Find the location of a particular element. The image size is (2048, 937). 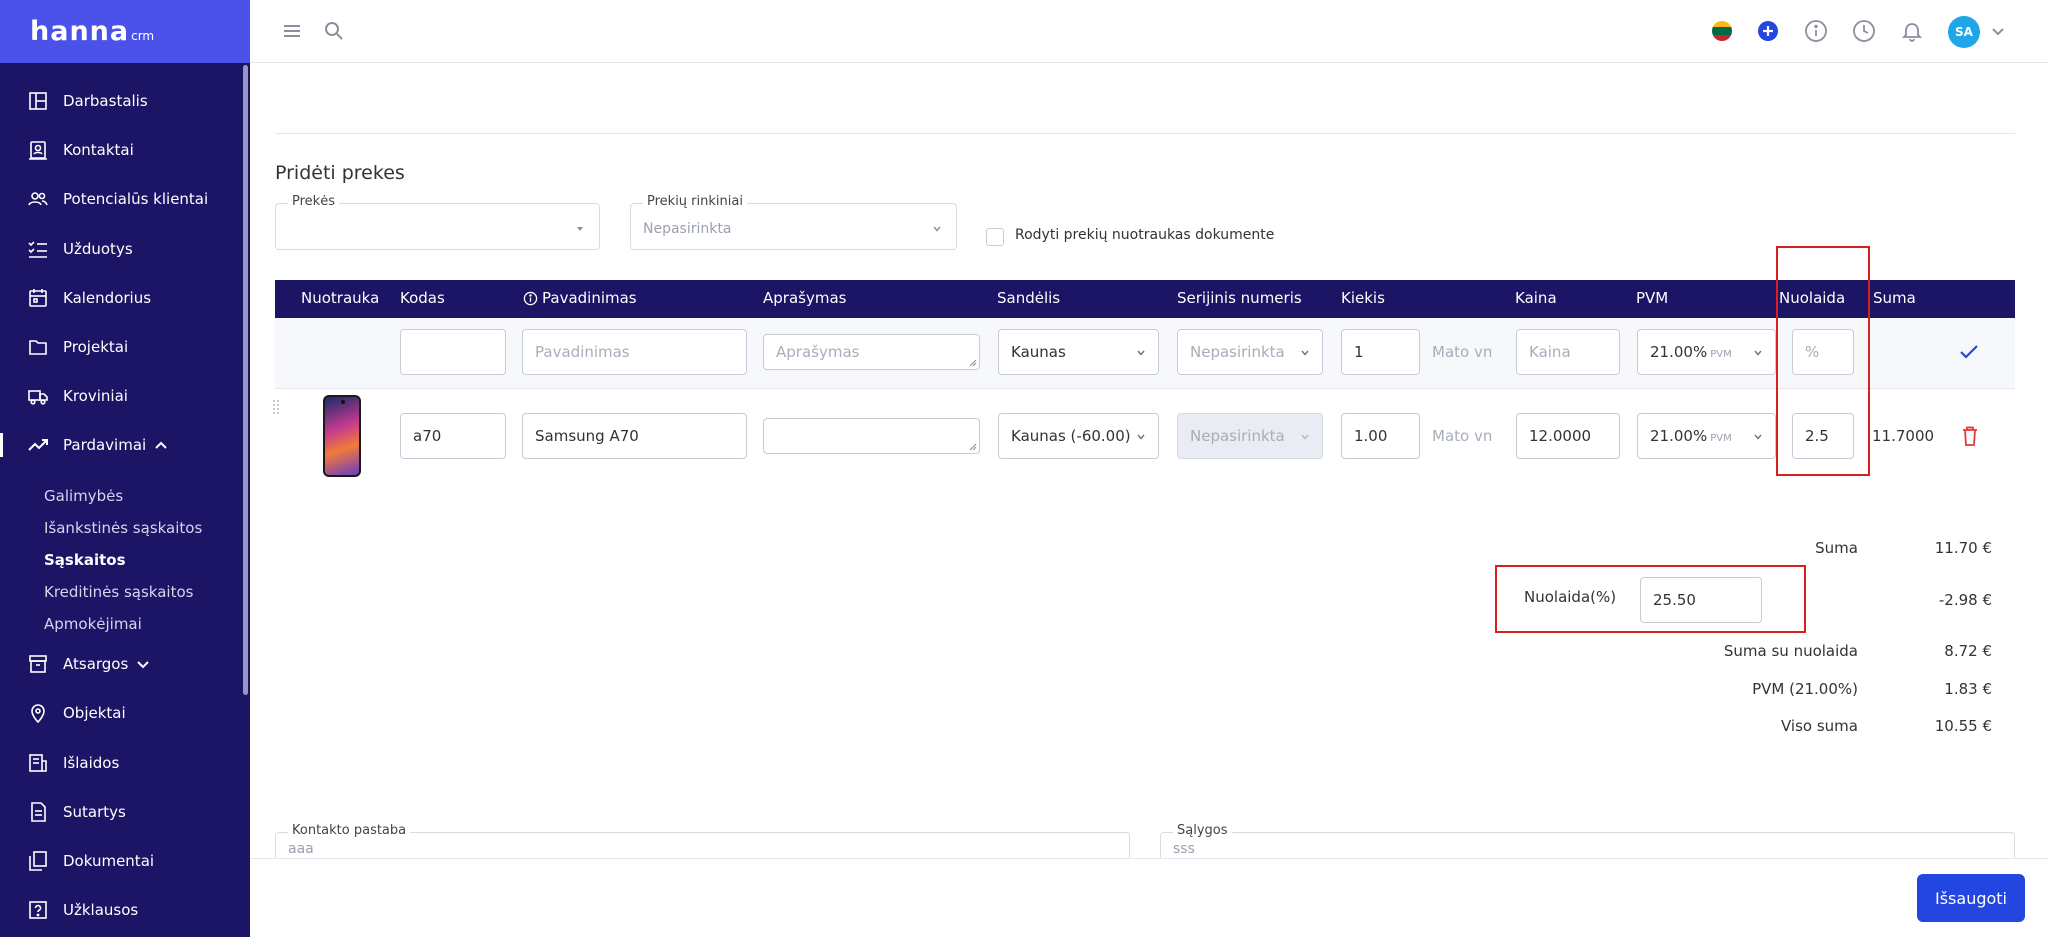

sidebar-subitem-saskaitos: Sąskaitos is located at coordinates (85, 560).